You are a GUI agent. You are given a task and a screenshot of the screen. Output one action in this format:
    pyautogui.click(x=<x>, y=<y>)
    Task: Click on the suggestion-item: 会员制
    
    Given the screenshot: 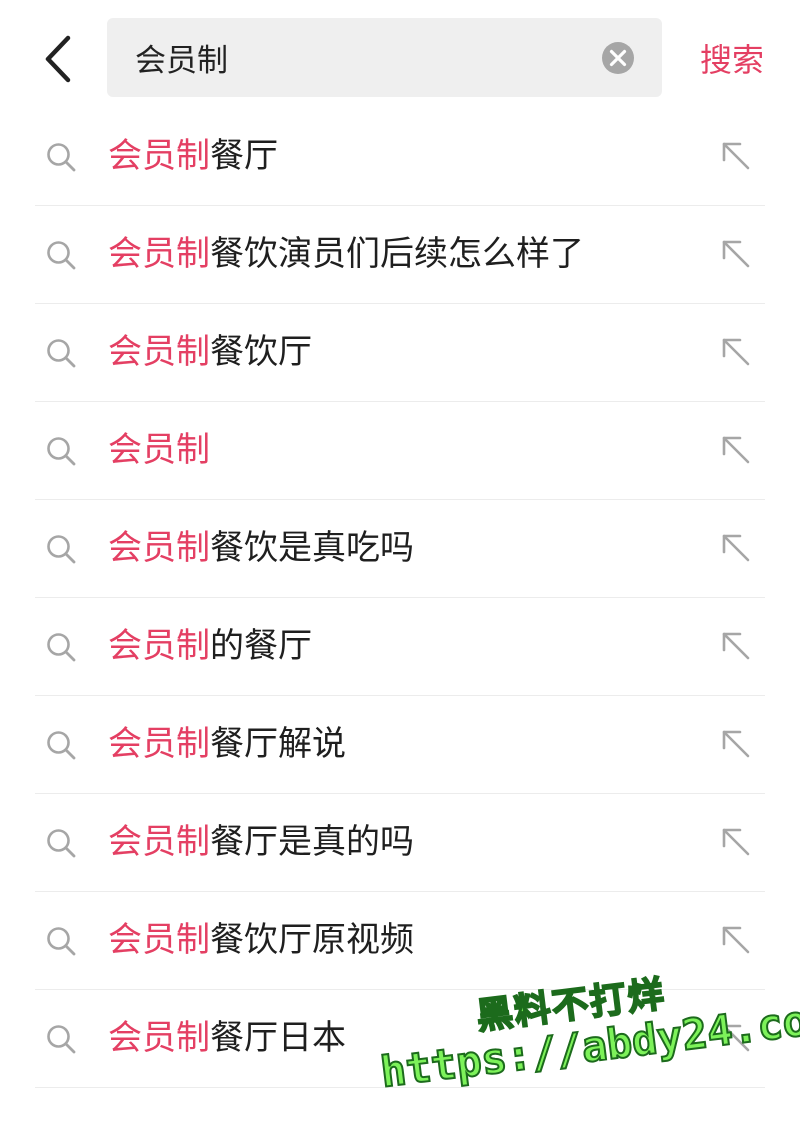 What is the action you would take?
    pyautogui.click(x=400, y=451)
    